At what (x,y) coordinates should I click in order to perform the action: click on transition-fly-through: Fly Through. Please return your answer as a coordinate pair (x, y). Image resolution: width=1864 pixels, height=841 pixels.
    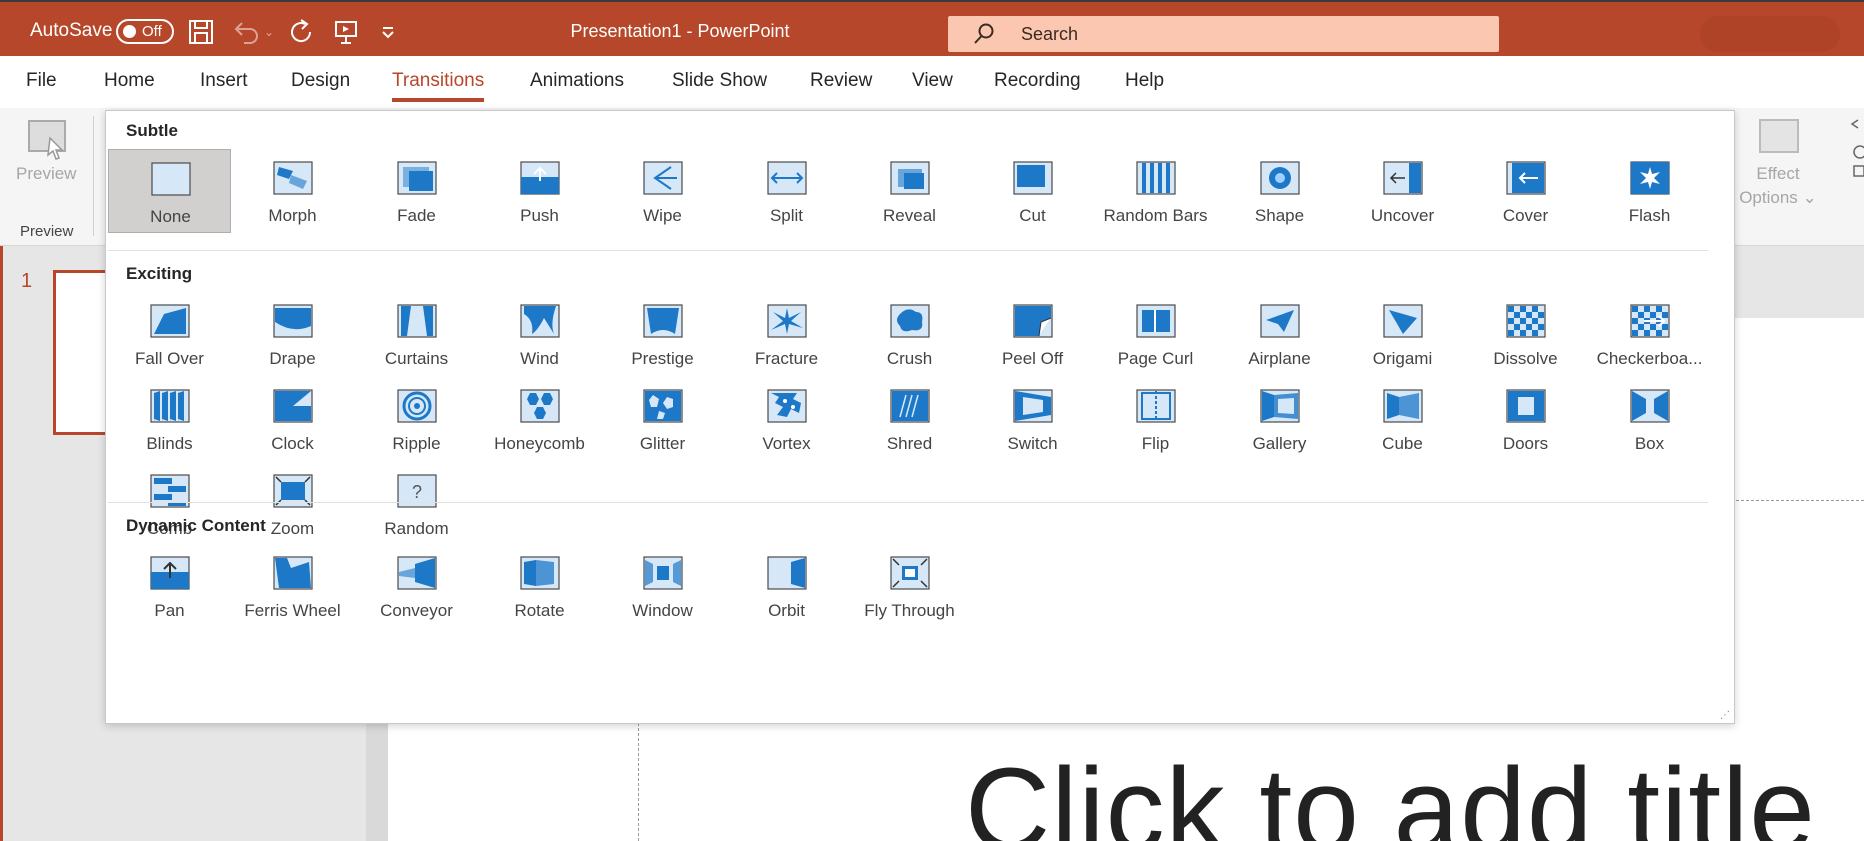
    Looking at the image, I should click on (909, 586).